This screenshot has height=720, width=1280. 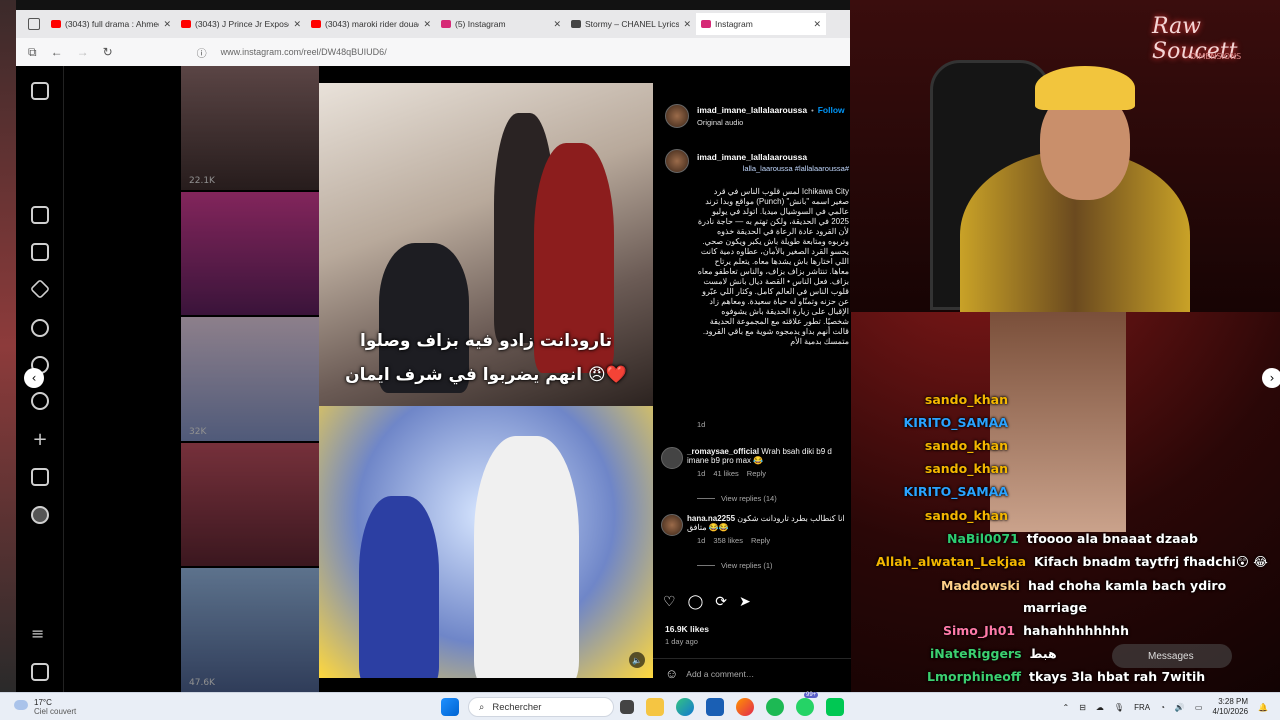 I want to click on meta-apps-icon, so click(x=40, y=672).